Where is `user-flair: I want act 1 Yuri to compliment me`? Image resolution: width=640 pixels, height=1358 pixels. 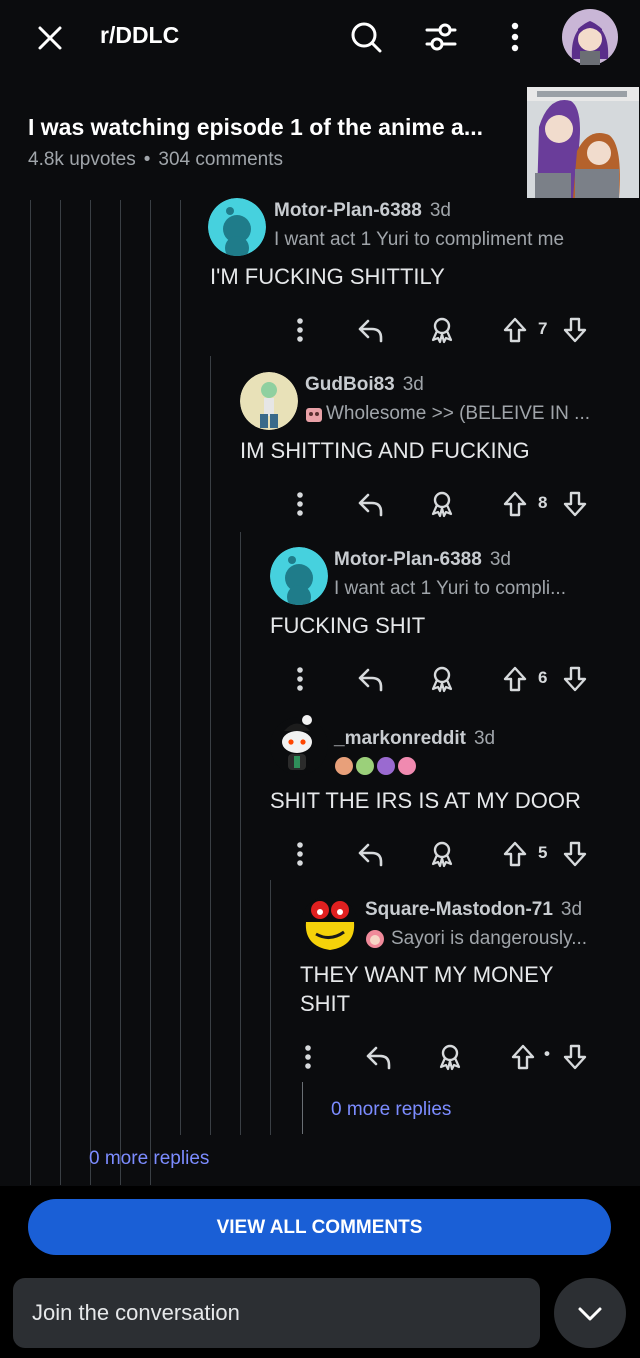
user-flair: I want act 1 Yuri to compliment me is located at coordinates (419, 239).